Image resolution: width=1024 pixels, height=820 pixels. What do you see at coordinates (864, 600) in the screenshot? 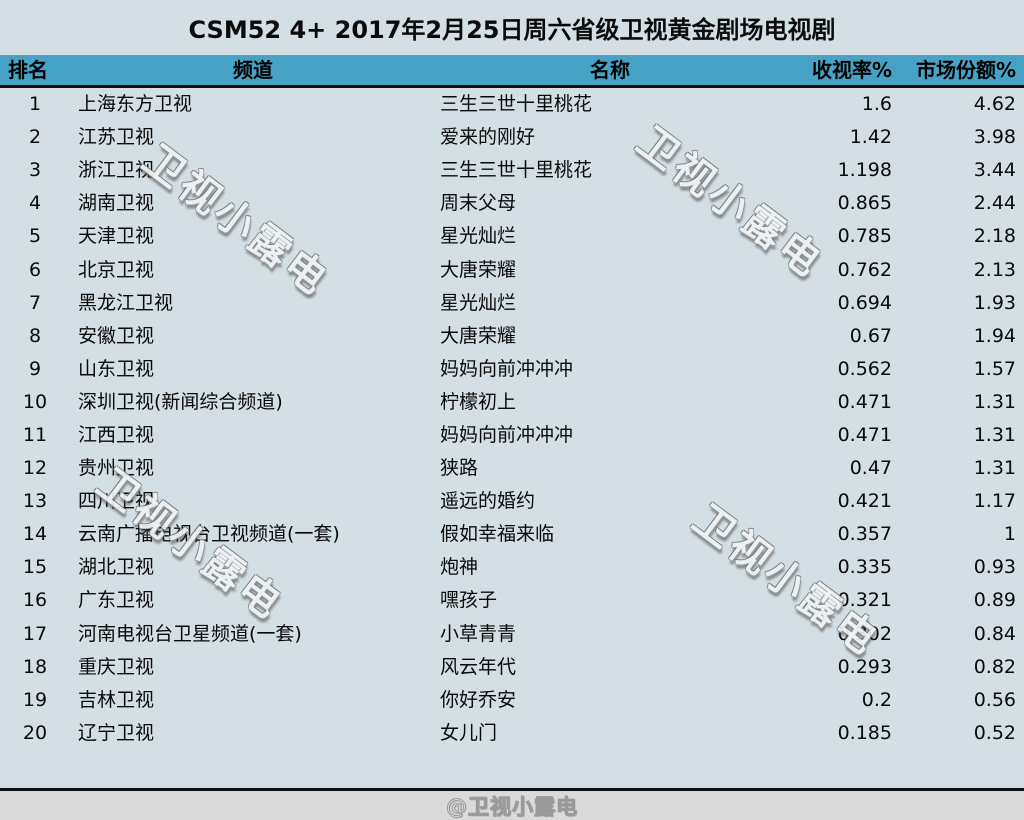
I see `cell-rating: 0.321` at bounding box center [864, 600].